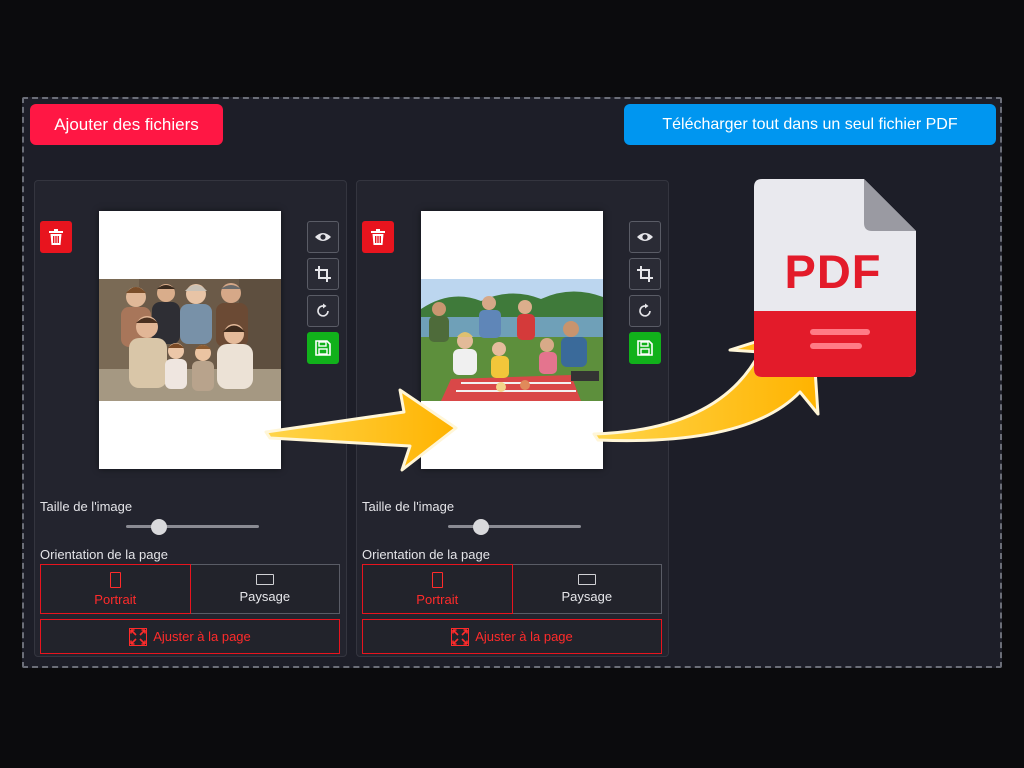 Image resolution: width=1024 pixels, height=768 pixels. I want to click on add-files-button: Ajouter des fichiers, so click(126, 124).